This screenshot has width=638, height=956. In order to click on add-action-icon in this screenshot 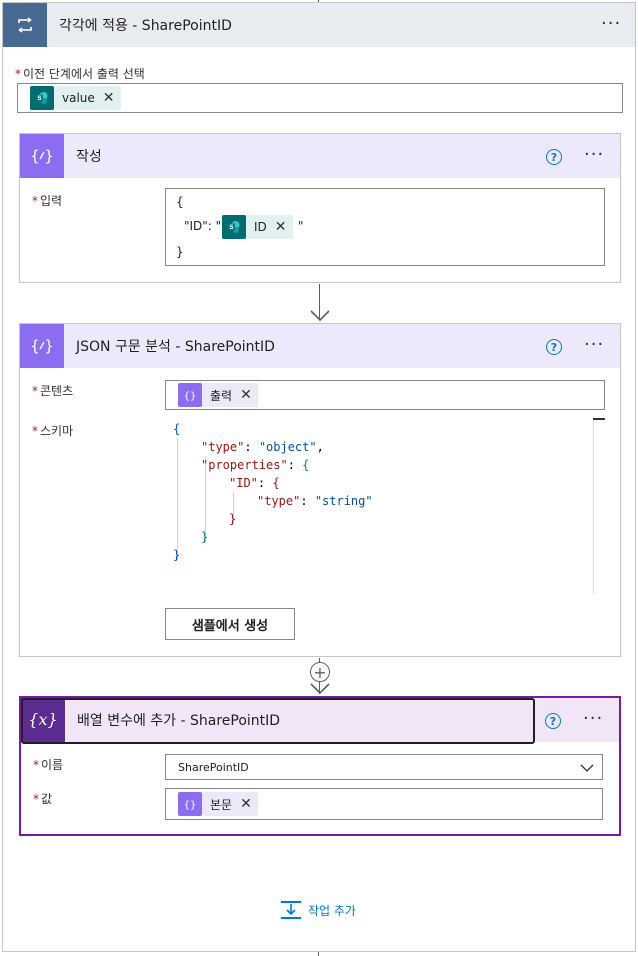, I will do `click(291, 910)`.